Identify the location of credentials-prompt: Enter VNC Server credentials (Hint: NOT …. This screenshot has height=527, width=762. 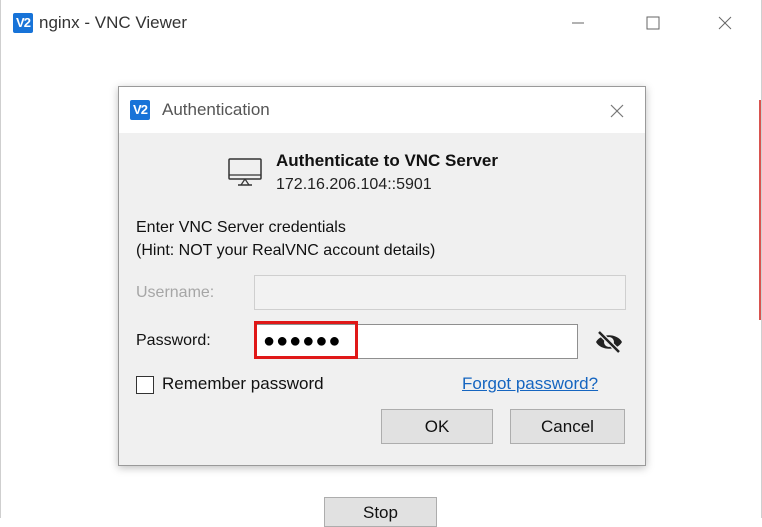
(285, 239).